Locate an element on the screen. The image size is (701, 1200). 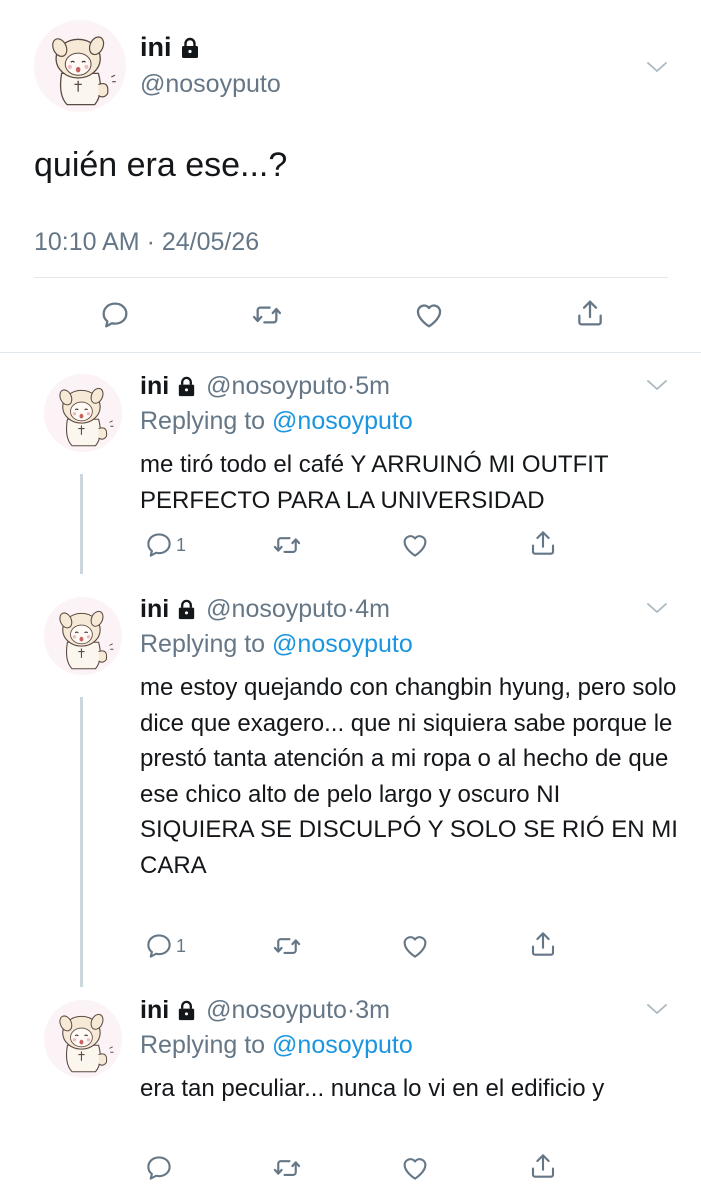
author-row: ini @nosoyputo · 5m is located at coordinates (265, 386).